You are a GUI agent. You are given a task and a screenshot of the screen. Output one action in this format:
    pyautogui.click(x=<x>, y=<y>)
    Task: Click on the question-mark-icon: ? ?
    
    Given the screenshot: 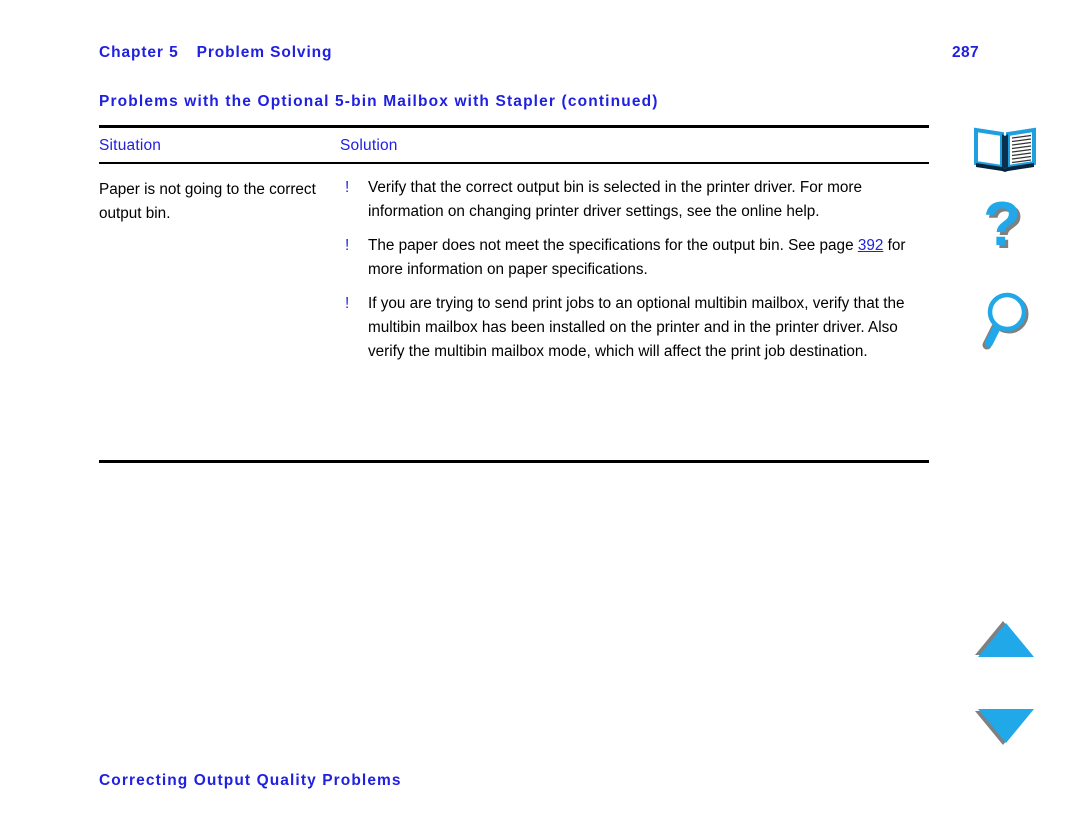 What is the action you would take?
    pyautogui.click(x=1003, y=230)
    